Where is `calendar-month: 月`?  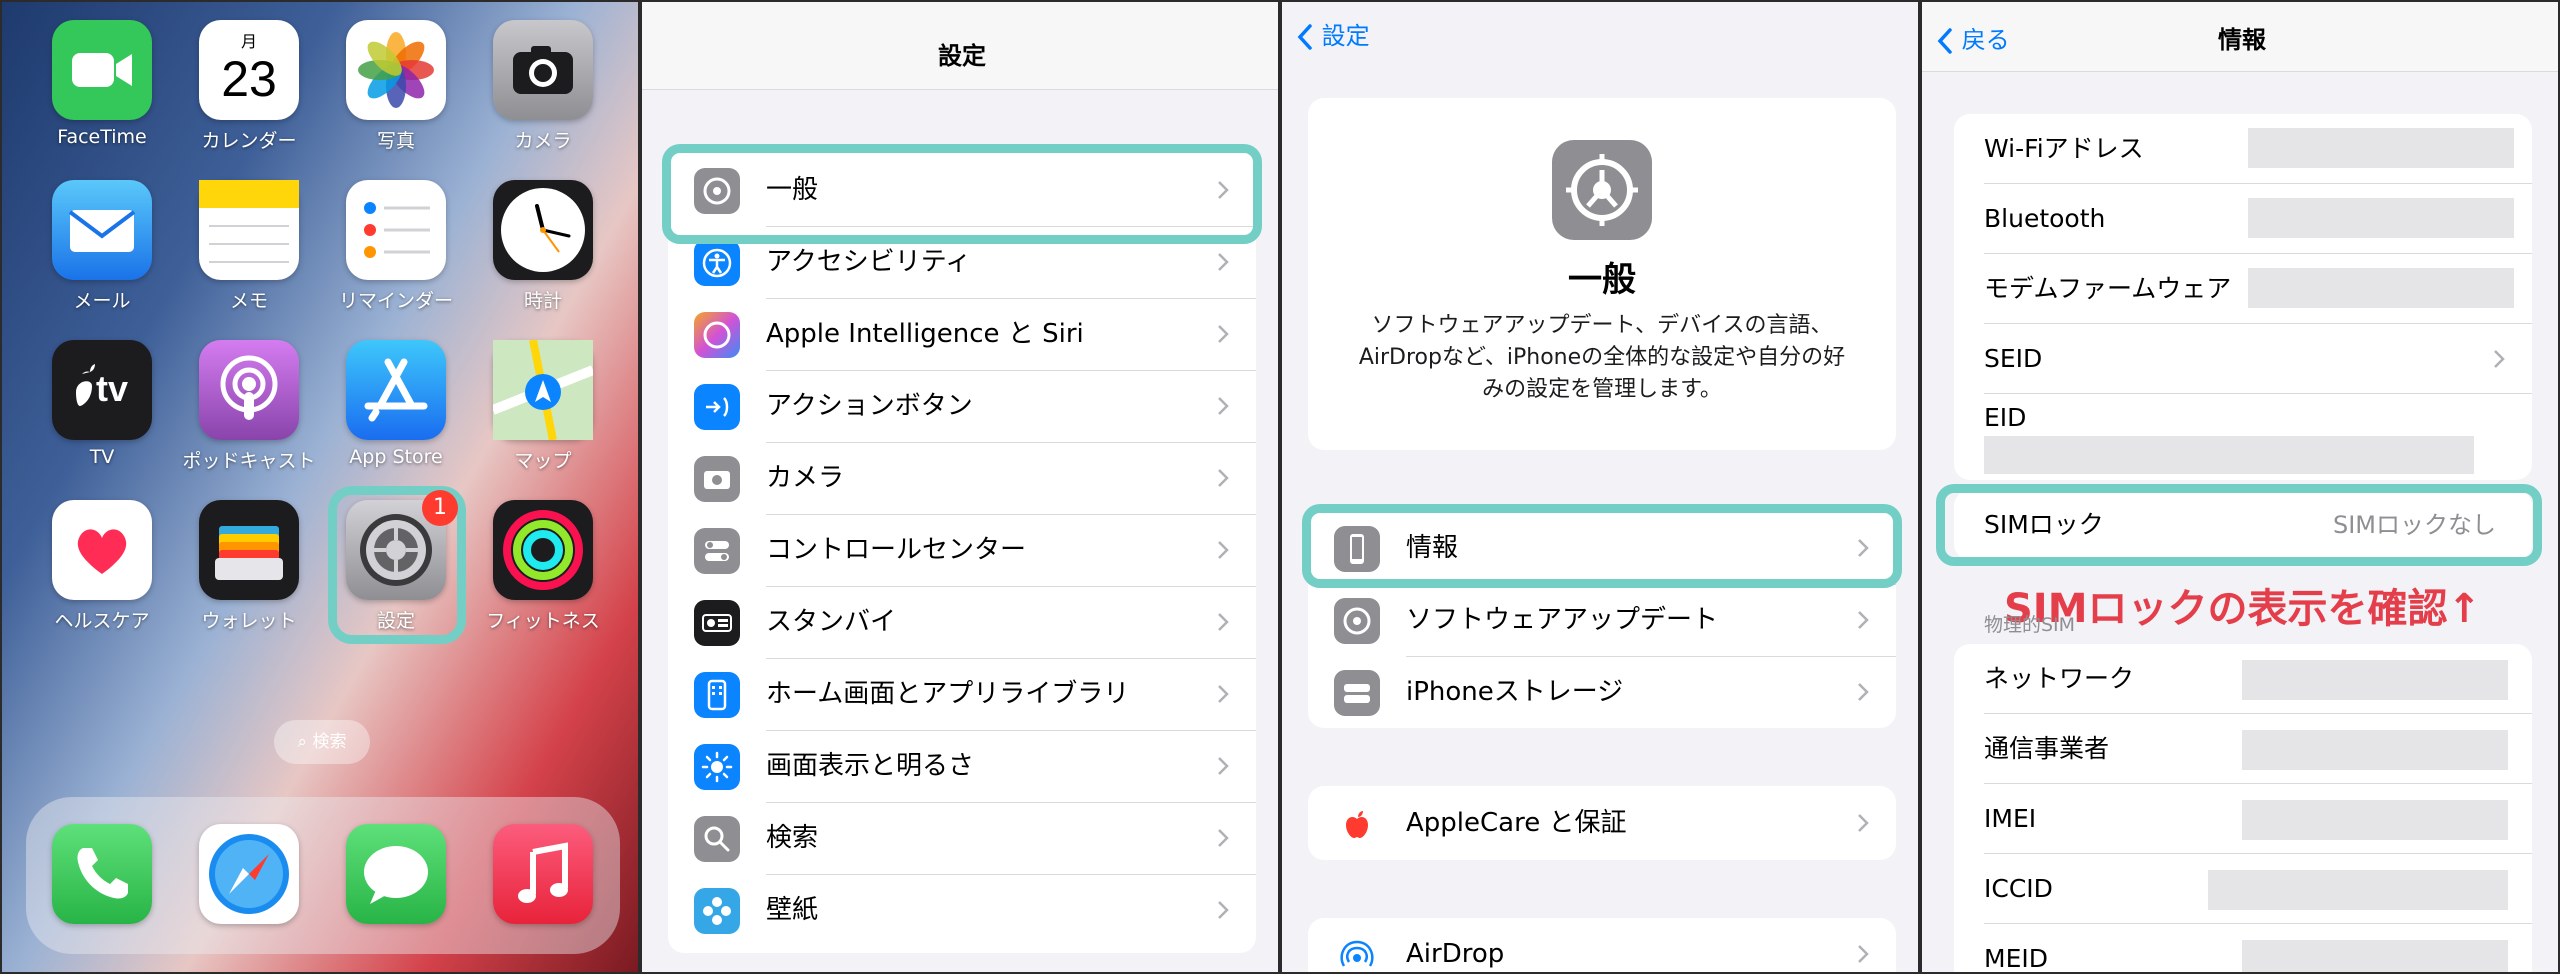
calendar-month: 月 is located at coordinates (248, 41).